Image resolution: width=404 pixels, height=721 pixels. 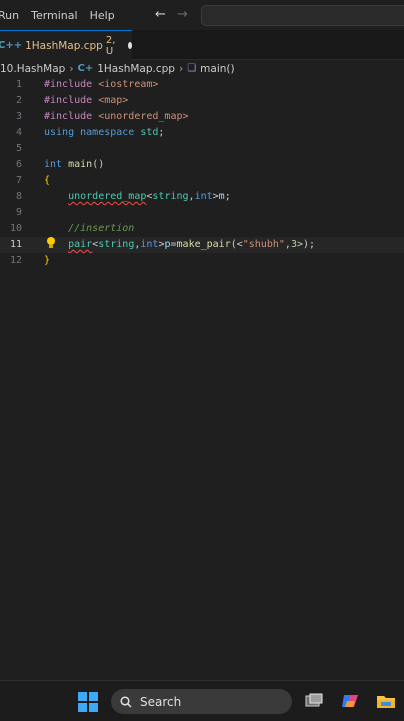 I want to click on copilot-icon, so click(x=350, y=701).